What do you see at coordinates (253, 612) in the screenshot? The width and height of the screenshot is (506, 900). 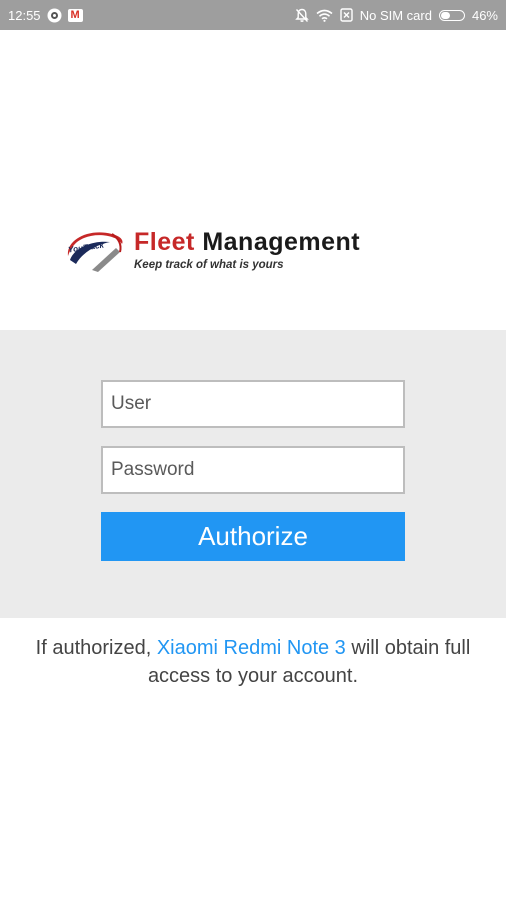 I see `torn-edge-divider` at bounding box center [253, 612].